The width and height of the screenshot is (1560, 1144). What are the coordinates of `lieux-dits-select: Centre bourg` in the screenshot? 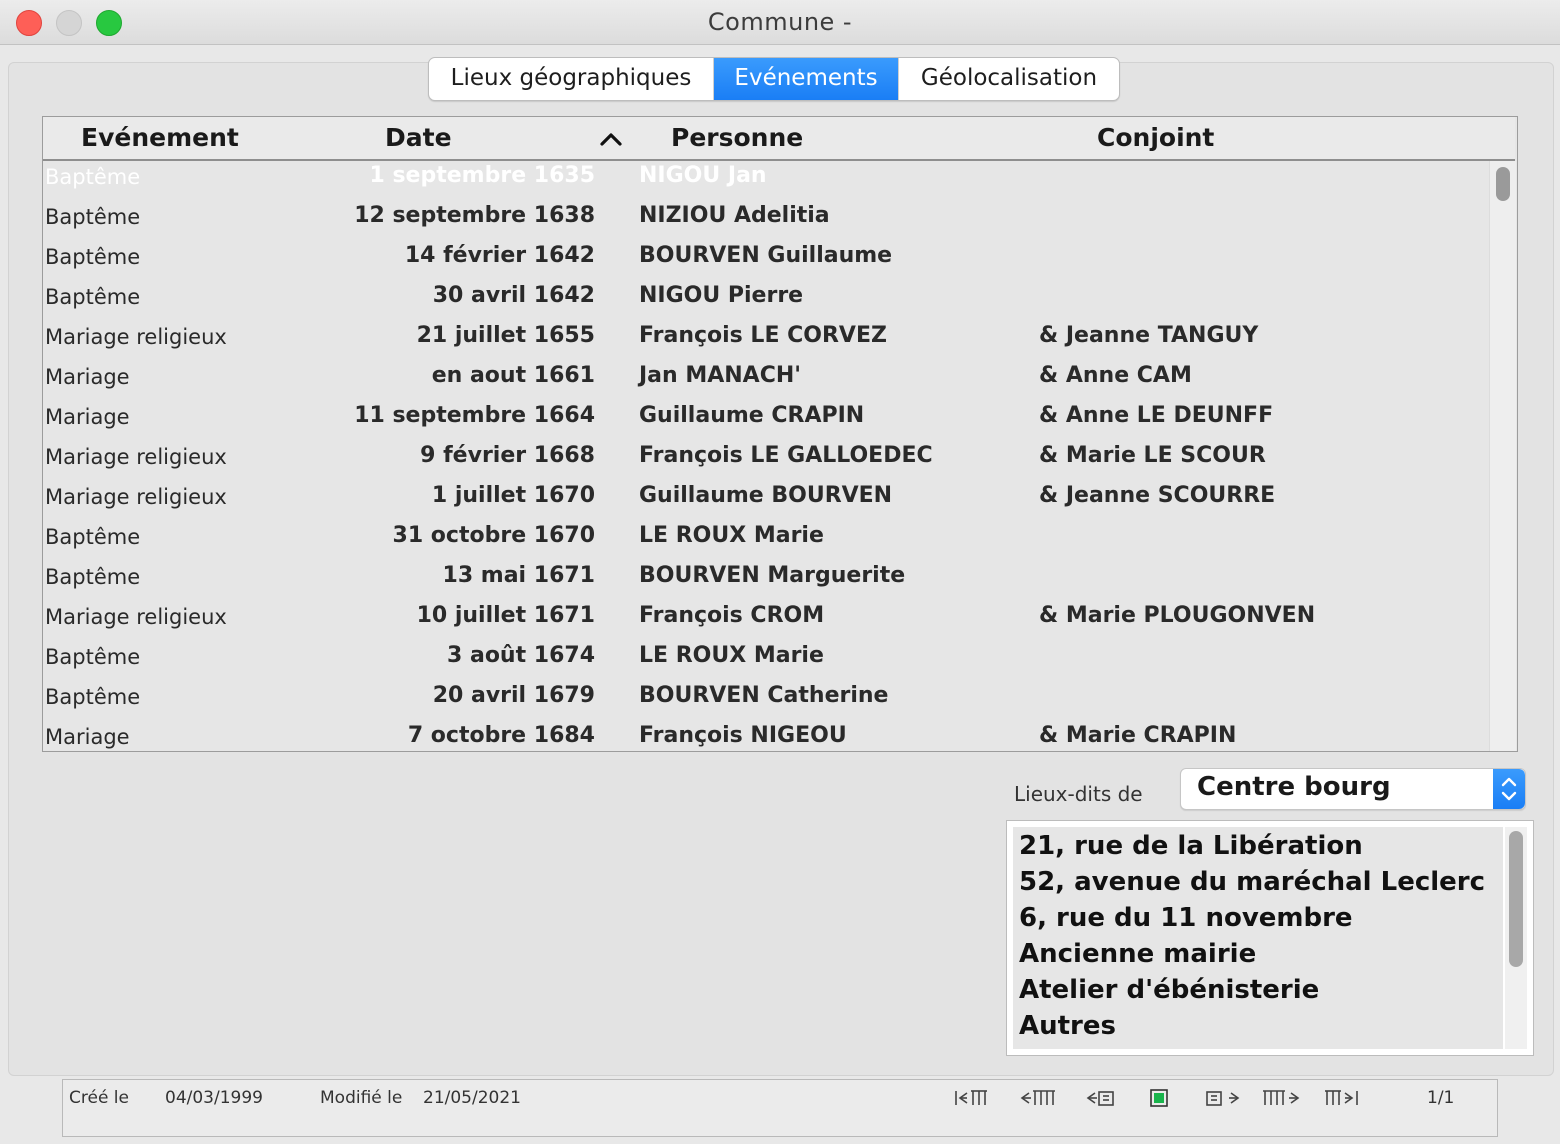 It's located at (1353, 789).